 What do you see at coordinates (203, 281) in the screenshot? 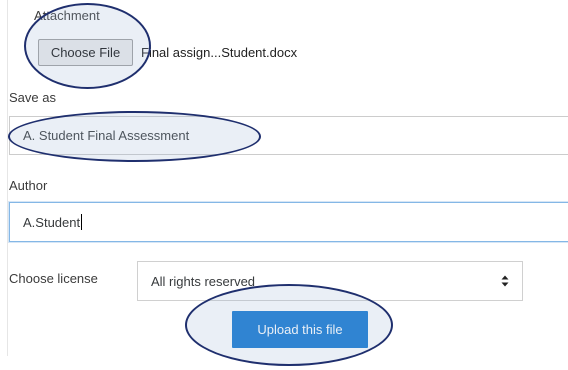
I see `license-selected-value: All rights reserved` at bounding box center [203, 281].